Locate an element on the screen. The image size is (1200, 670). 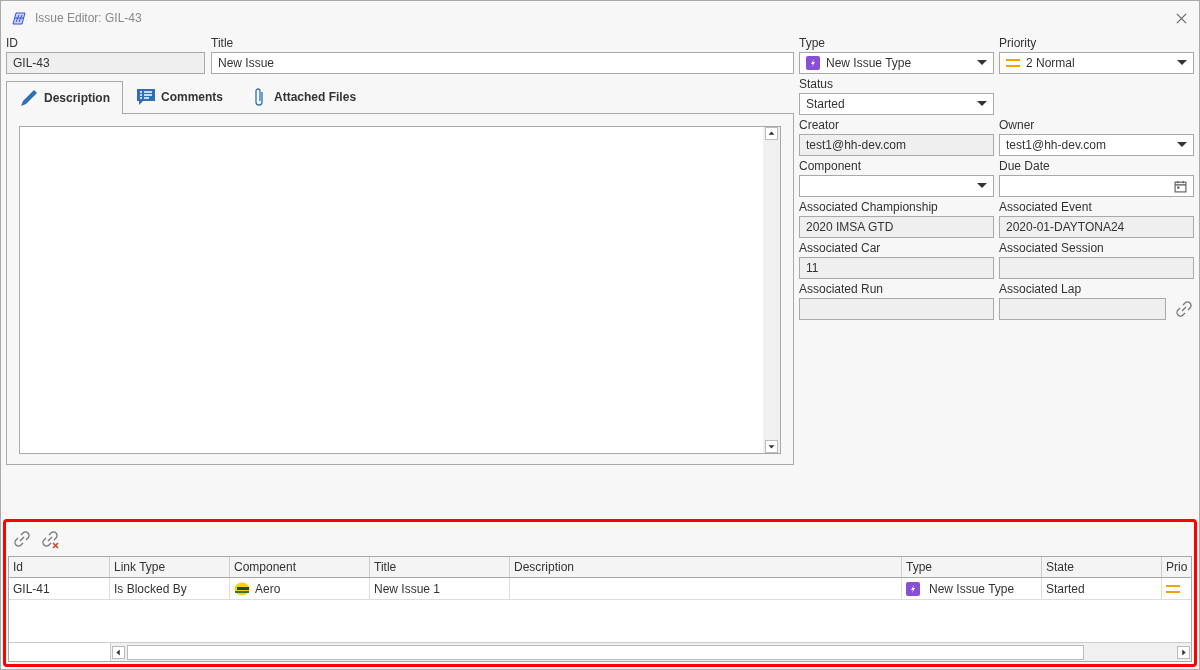
field-label: Associated Lap is located at coordinates (1040, 289).